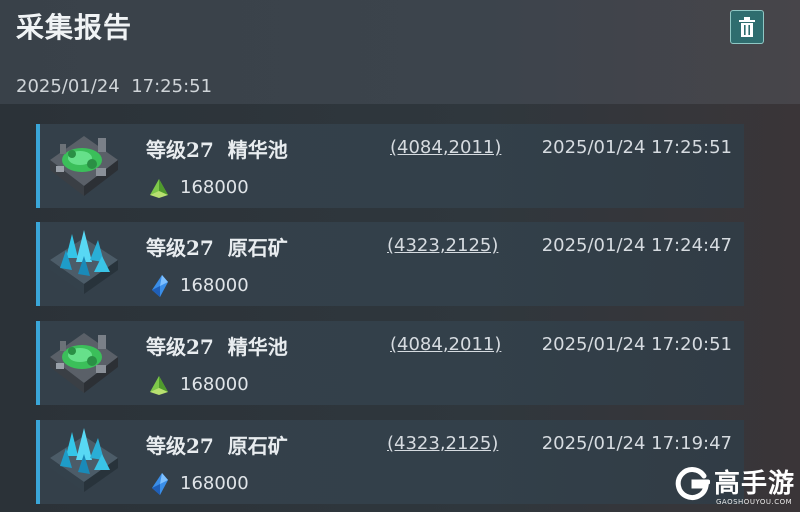 This screenshot has height=512, width=800. I want to click on report-time: 2025/01/24 17:25:51, so click(114, 86).